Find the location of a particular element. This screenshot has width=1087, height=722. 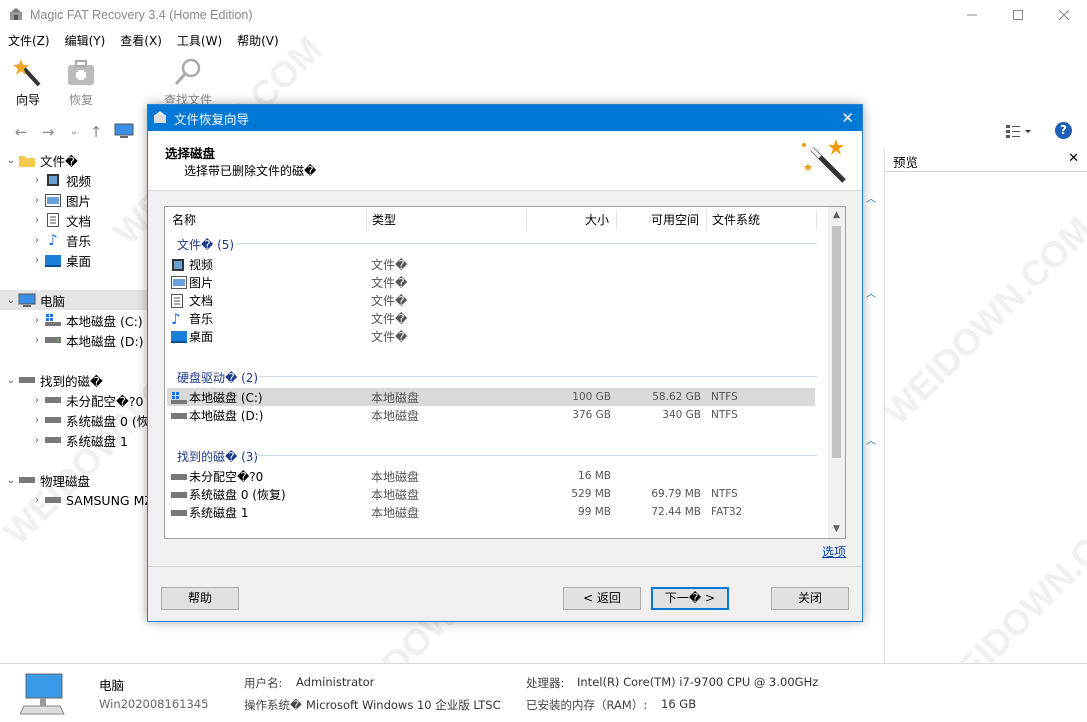

help-icon: ? is located at coordinates (1063, 130).